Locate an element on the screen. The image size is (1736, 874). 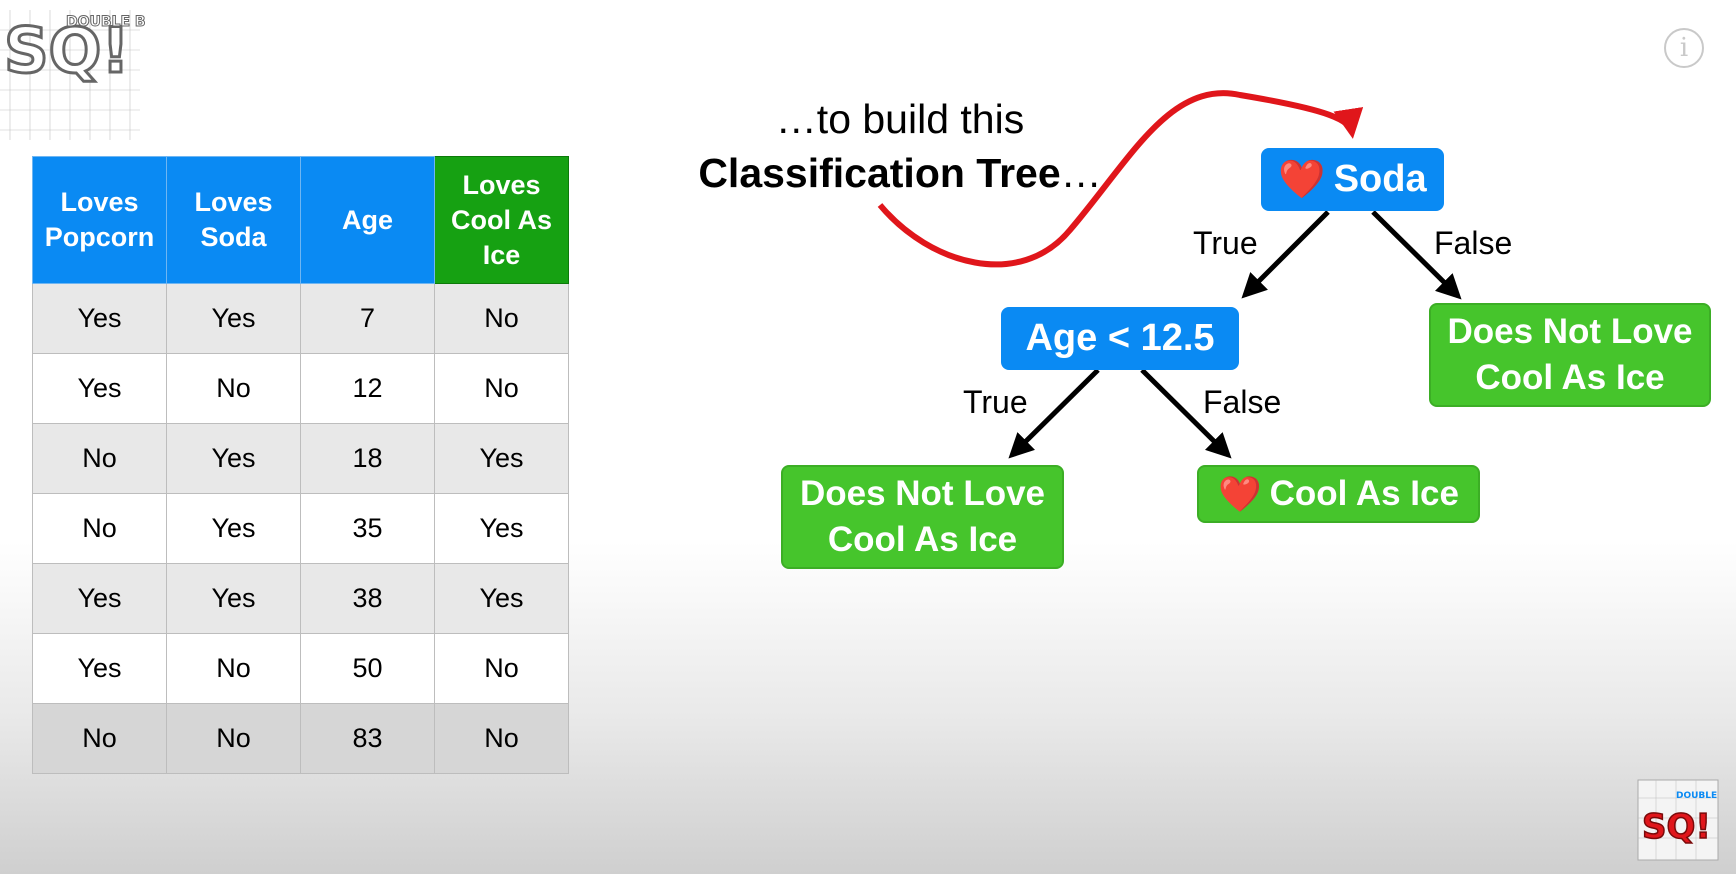
statquest-logo-small: SQ! DOUBLE BAM!! is located at coordinates (1686, 820).